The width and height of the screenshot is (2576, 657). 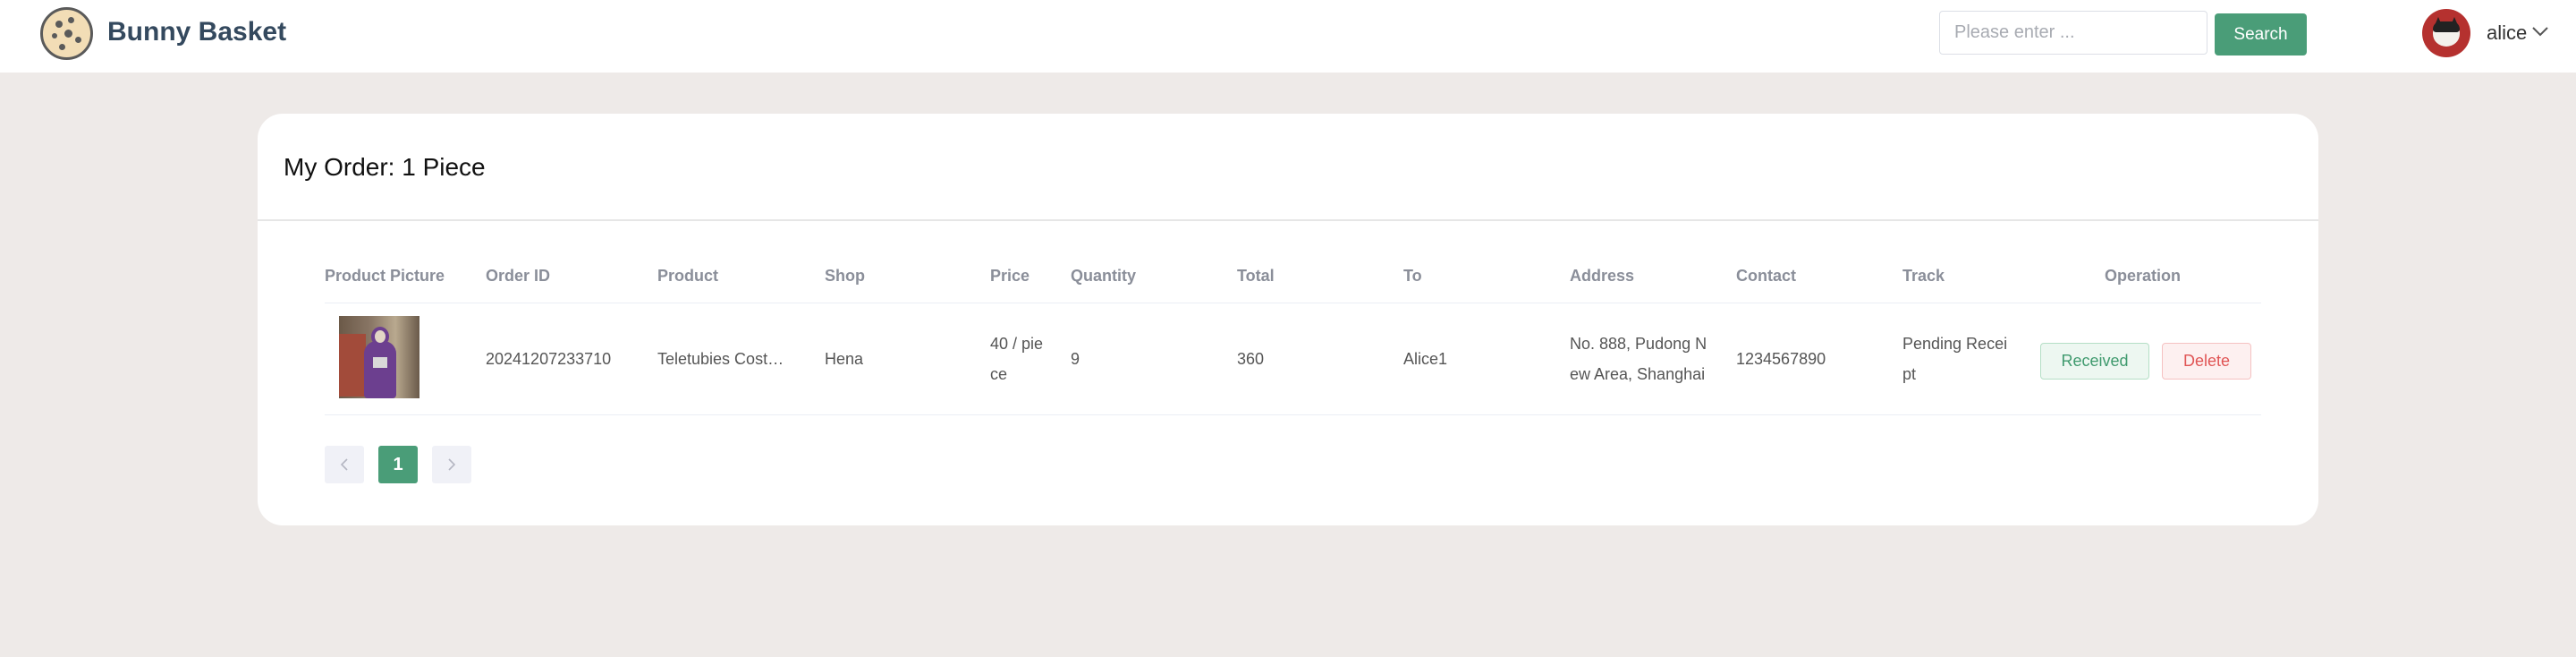 What do you see at coordinates (385, 276) in the screenshot?
I see `column-header-product-picture: Product Picture` at bounding box center [385, 276].